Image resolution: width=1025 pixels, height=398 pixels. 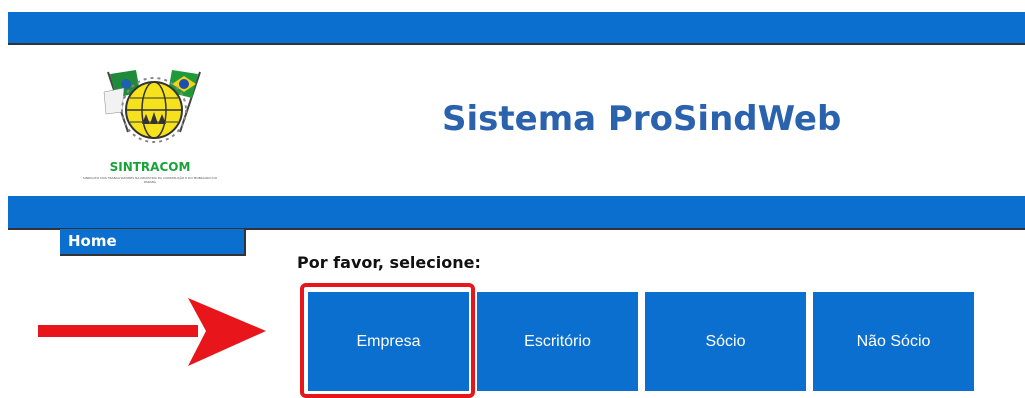 I want to click on socio-button: Sócio, so click(x=725, y=341).